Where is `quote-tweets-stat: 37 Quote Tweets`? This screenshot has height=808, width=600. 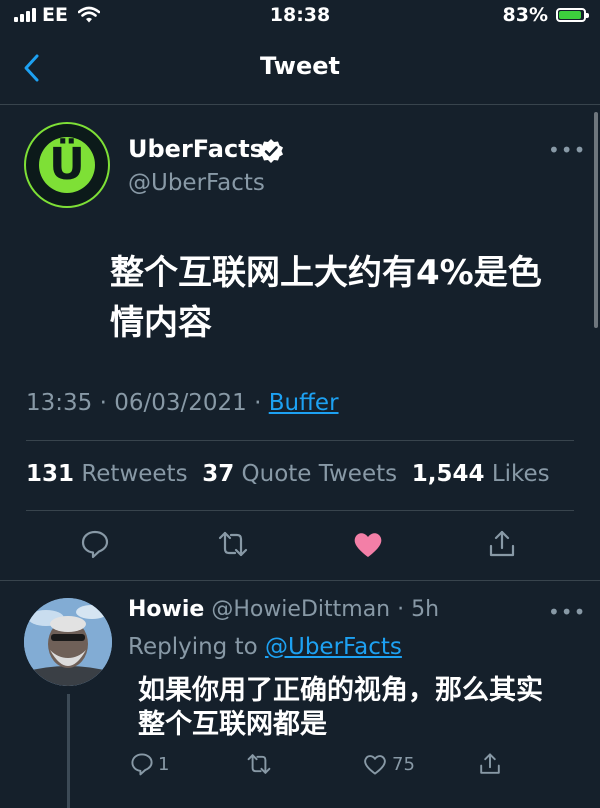 quote-tweets-stat: 37 Quote Tweets is located at coordinates (299, 474).